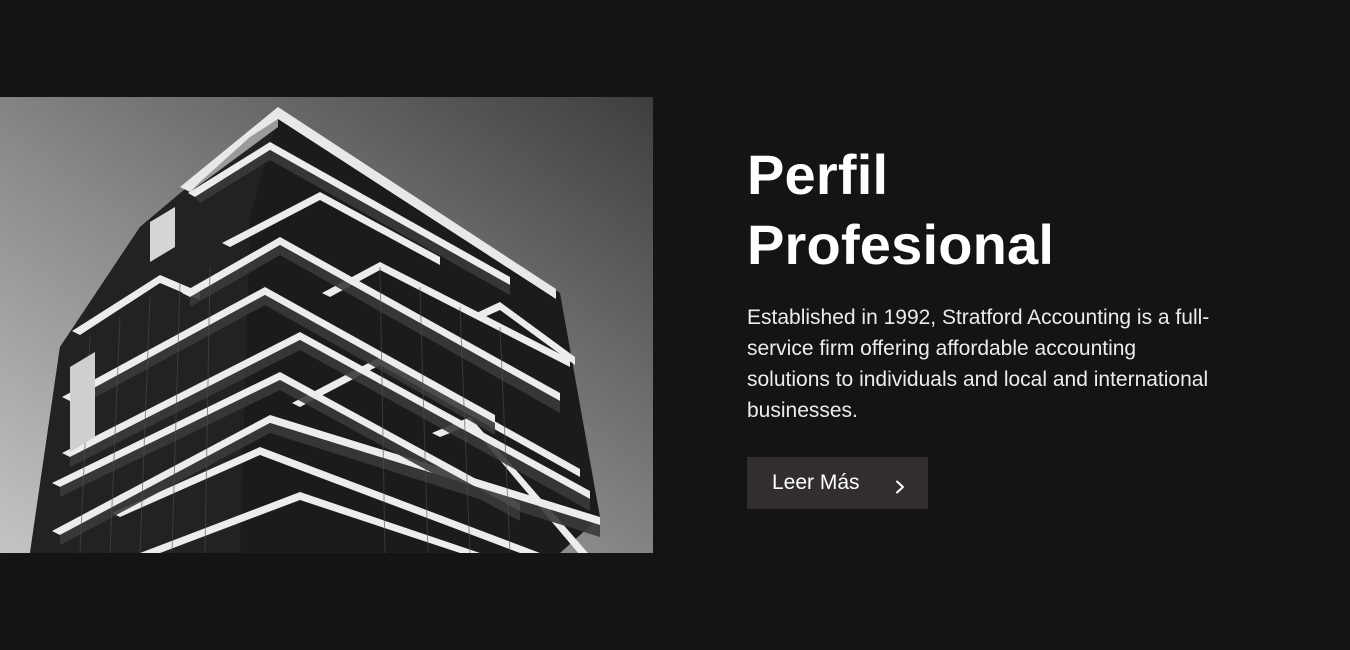 This screenshot has width=1350, height=650. Describe the element at coordinates (900, 485) in the screenshot. I see `chevron-right-icon` at that location.